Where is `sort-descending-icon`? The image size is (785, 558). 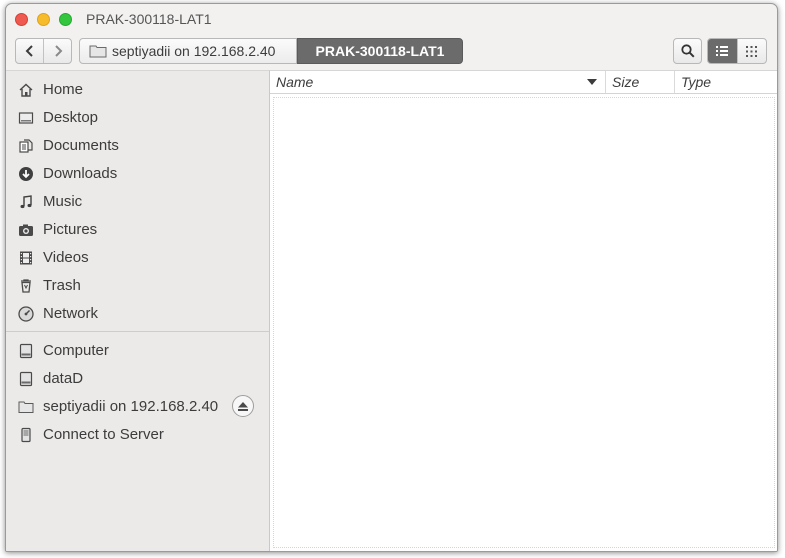
sort-descending-icon is located at coordinates (592, 82).